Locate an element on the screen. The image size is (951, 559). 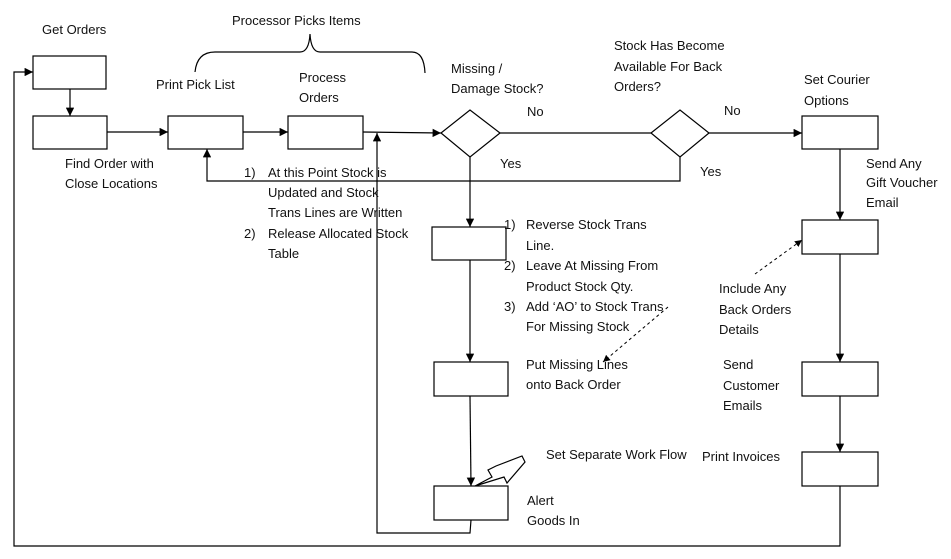
label-no-2: No is located at coordinates (732, 110).